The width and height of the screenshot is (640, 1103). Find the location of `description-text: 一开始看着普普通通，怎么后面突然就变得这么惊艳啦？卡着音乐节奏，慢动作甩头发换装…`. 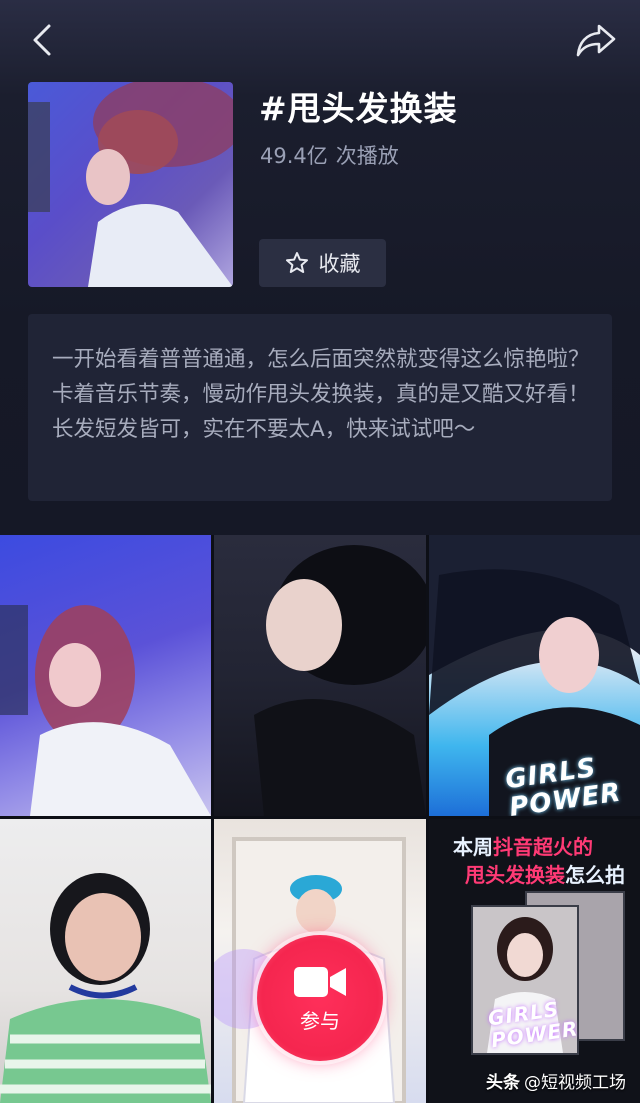

description-text: 一开始看着普普通通，怎么后面突然就变得这么惊艳啦？卡着音乐节奏，慢动作甩头发换装… is located at coordinates (321, 394).